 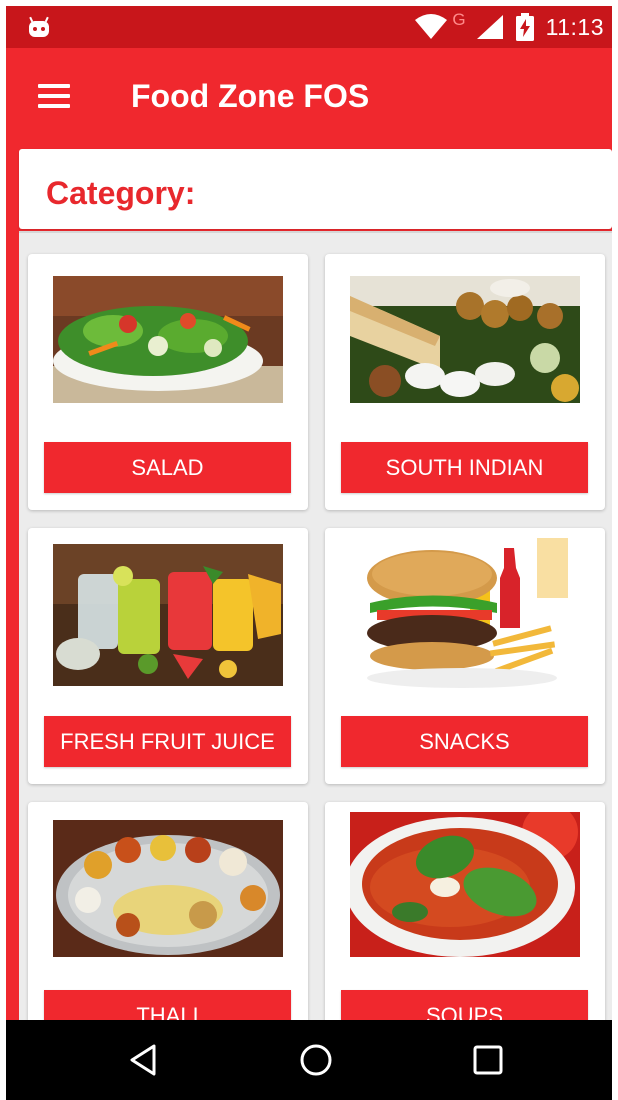 I want to click on category-heading: Category:, so click(x=121, y=193).